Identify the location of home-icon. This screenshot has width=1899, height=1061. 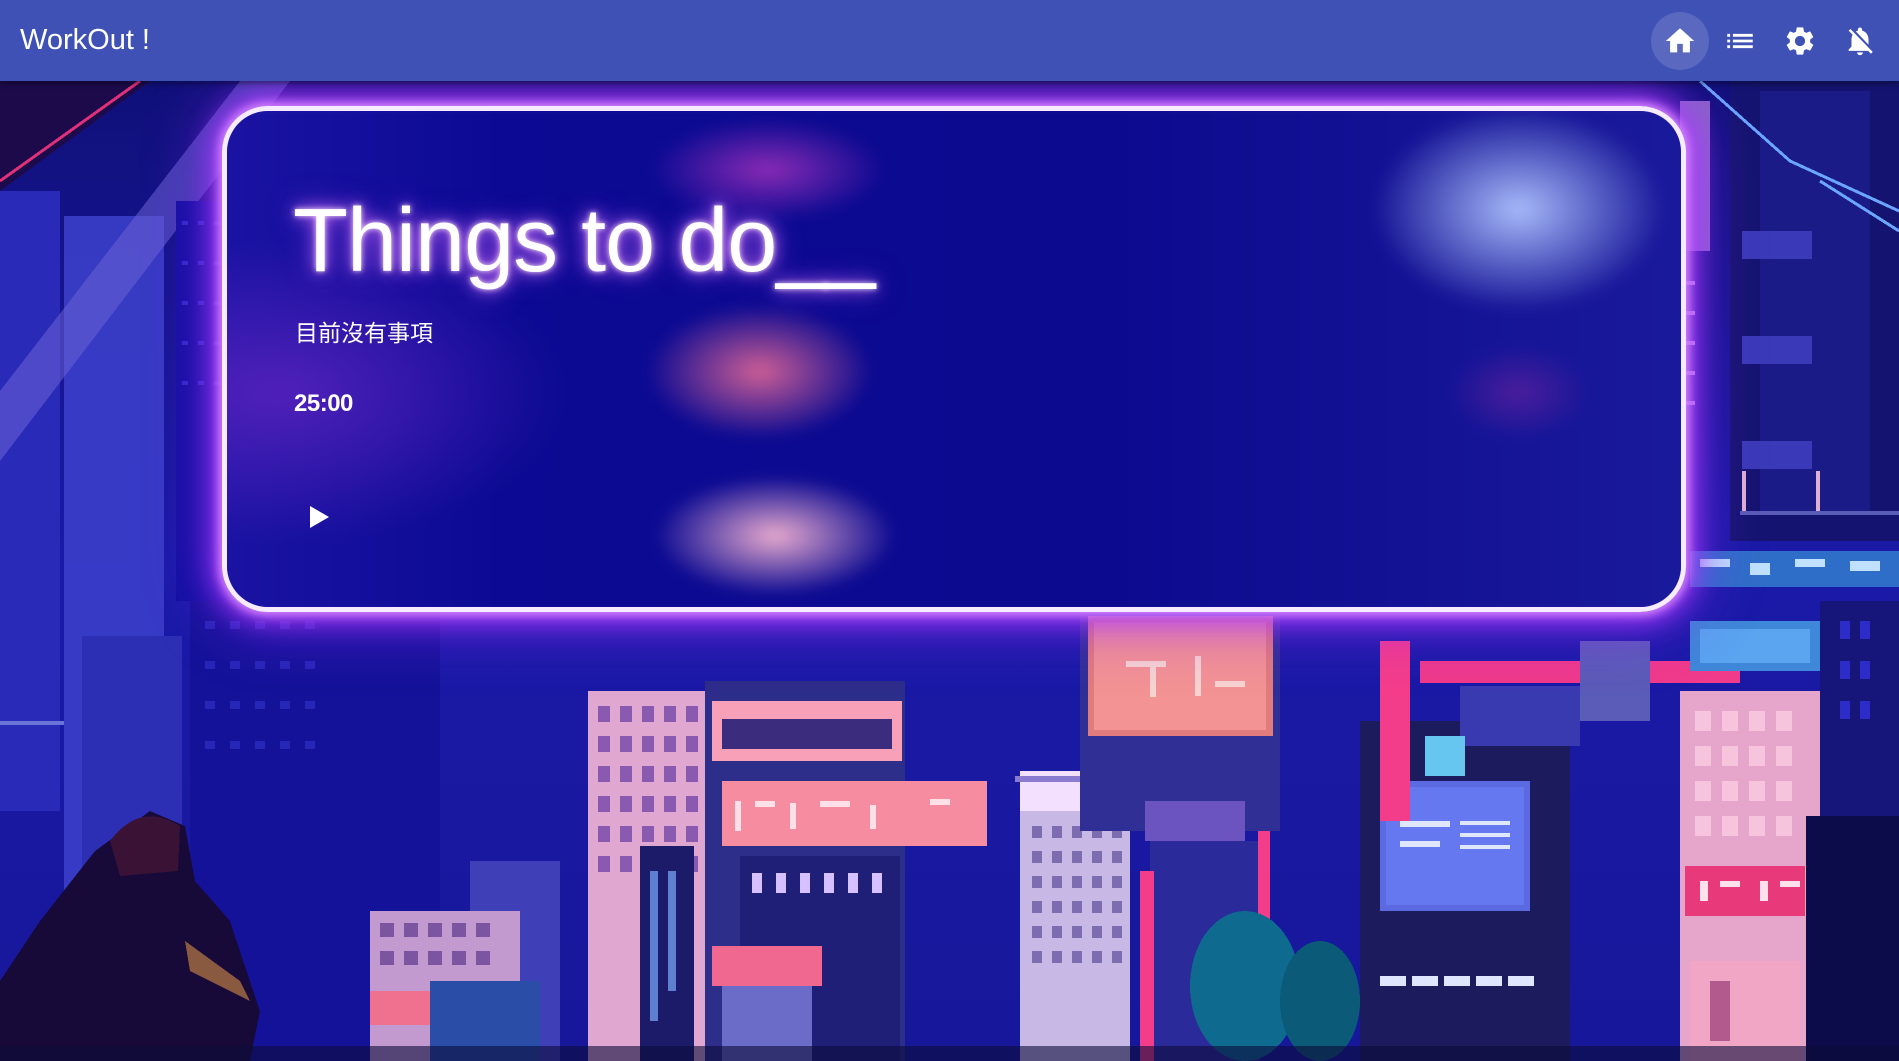
(1680, 41).